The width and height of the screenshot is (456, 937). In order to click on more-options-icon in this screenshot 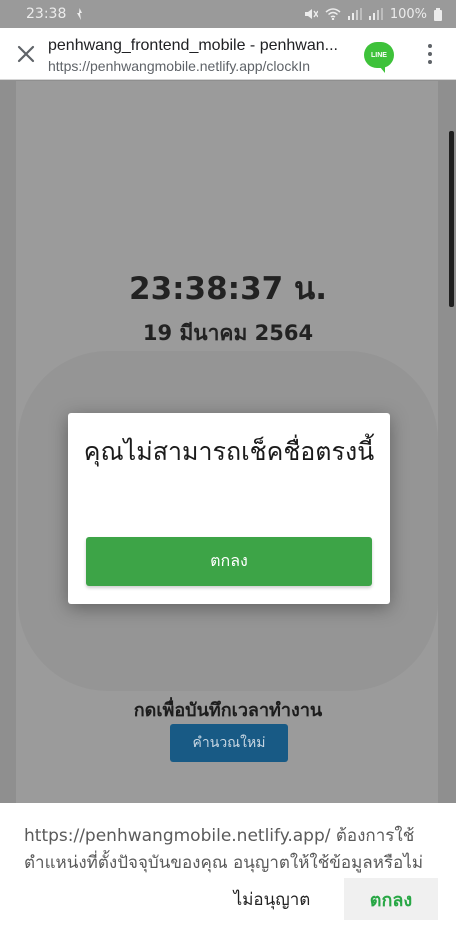, I will do `click(430, 55)`.